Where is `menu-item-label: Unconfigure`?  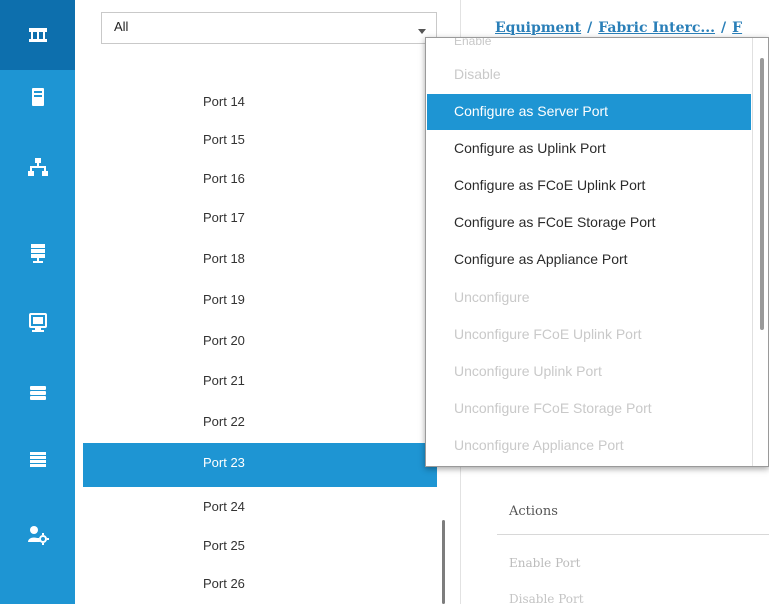
menu-item-label: Unconfigure is located at coordinates (492, 297).